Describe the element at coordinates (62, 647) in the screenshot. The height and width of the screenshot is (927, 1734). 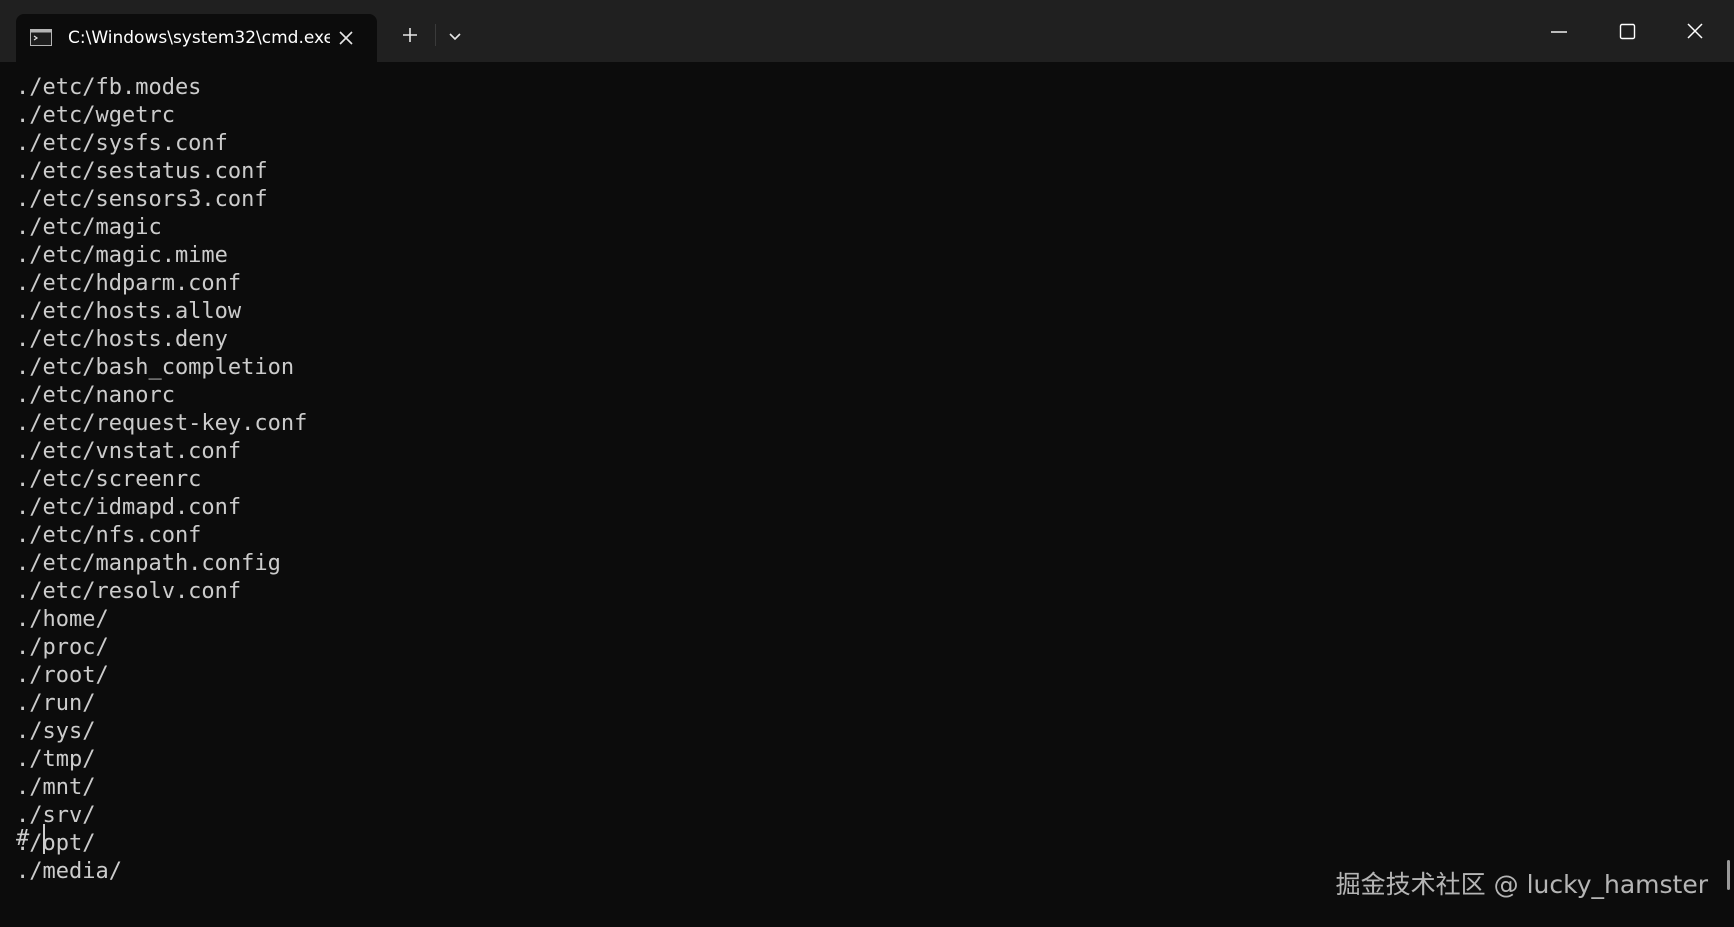
I see `output-line: ./proc/` at that location.